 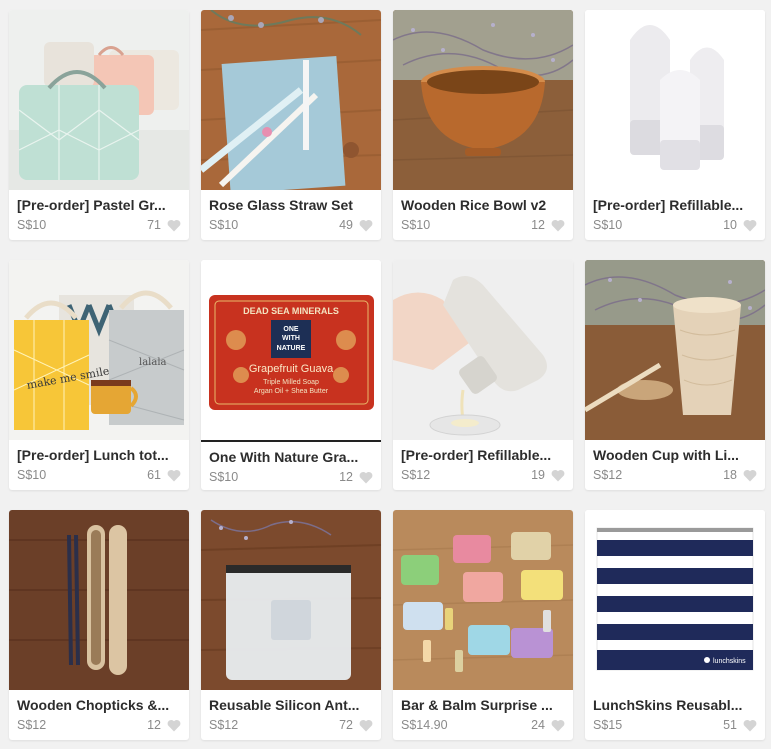 I want to click on product-card: Wooden Rice Bowl v2 S$10 12, so click(x=483, y=125).